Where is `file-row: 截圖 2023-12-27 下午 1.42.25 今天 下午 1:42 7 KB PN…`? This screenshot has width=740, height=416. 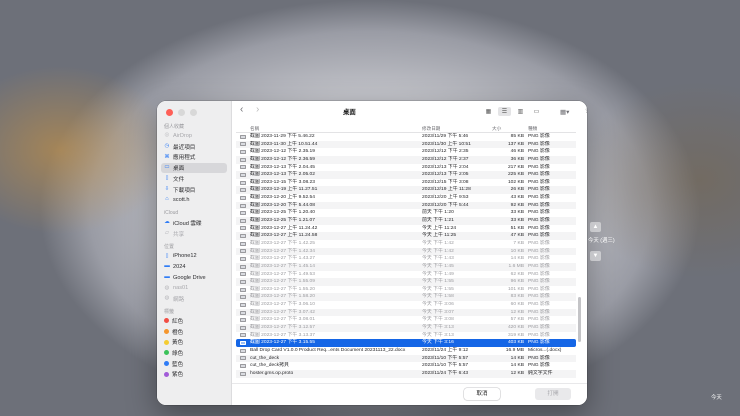
file-row: 截圖 2023-12-27 下午 1.42.25 今天 下午 1:42 7 KB PN… is located at coordinates (406, 244).